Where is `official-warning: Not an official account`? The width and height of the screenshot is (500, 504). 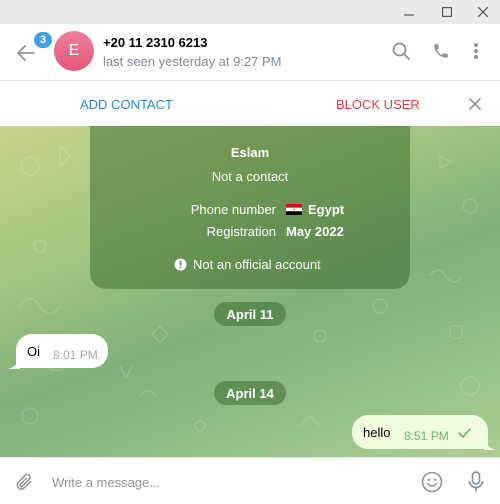 official-warning: Not an official account is located at coordinates (247, 264).